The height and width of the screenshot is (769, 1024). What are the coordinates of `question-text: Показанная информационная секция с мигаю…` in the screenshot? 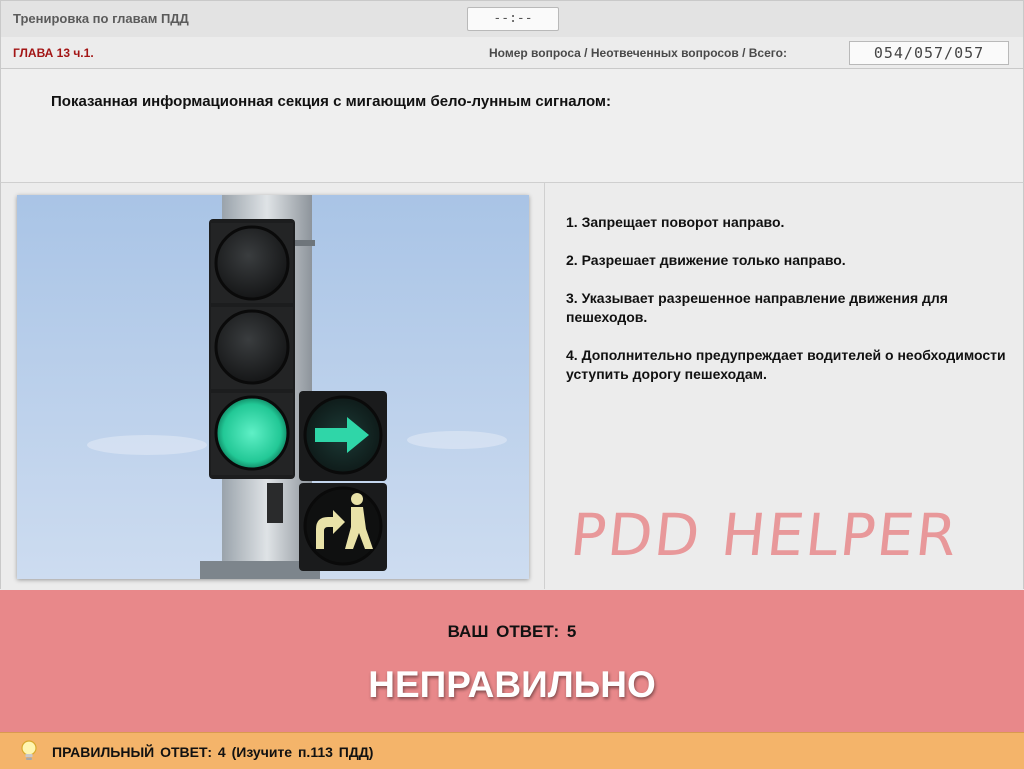 It's located at (331, 101).